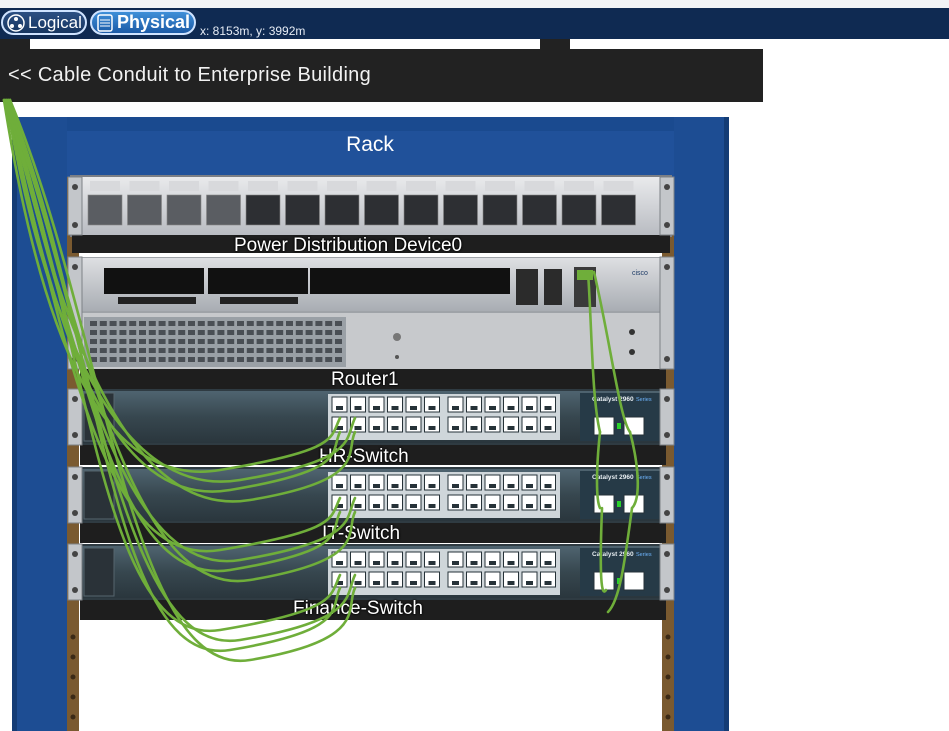 The width and height of the screenshot is (949, 731). I want to click on device-label-power-distribution: Power Distribution Device0, so click(348, 246).